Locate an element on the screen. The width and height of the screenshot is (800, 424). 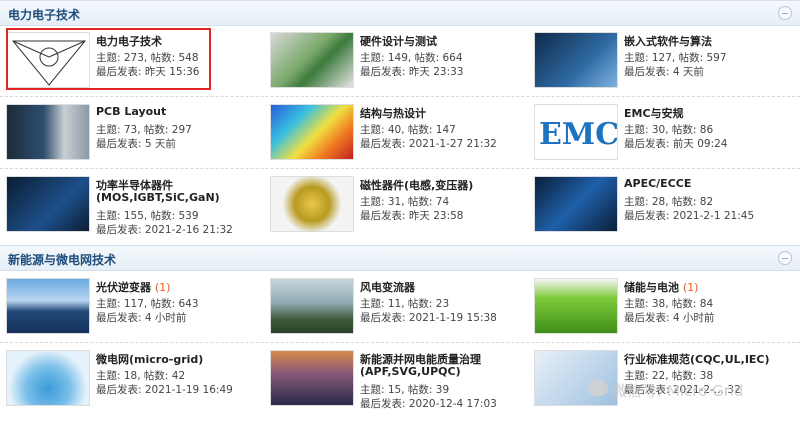
forum-name-link: 储能与电池 (1) is located at coordinates (661, 287).